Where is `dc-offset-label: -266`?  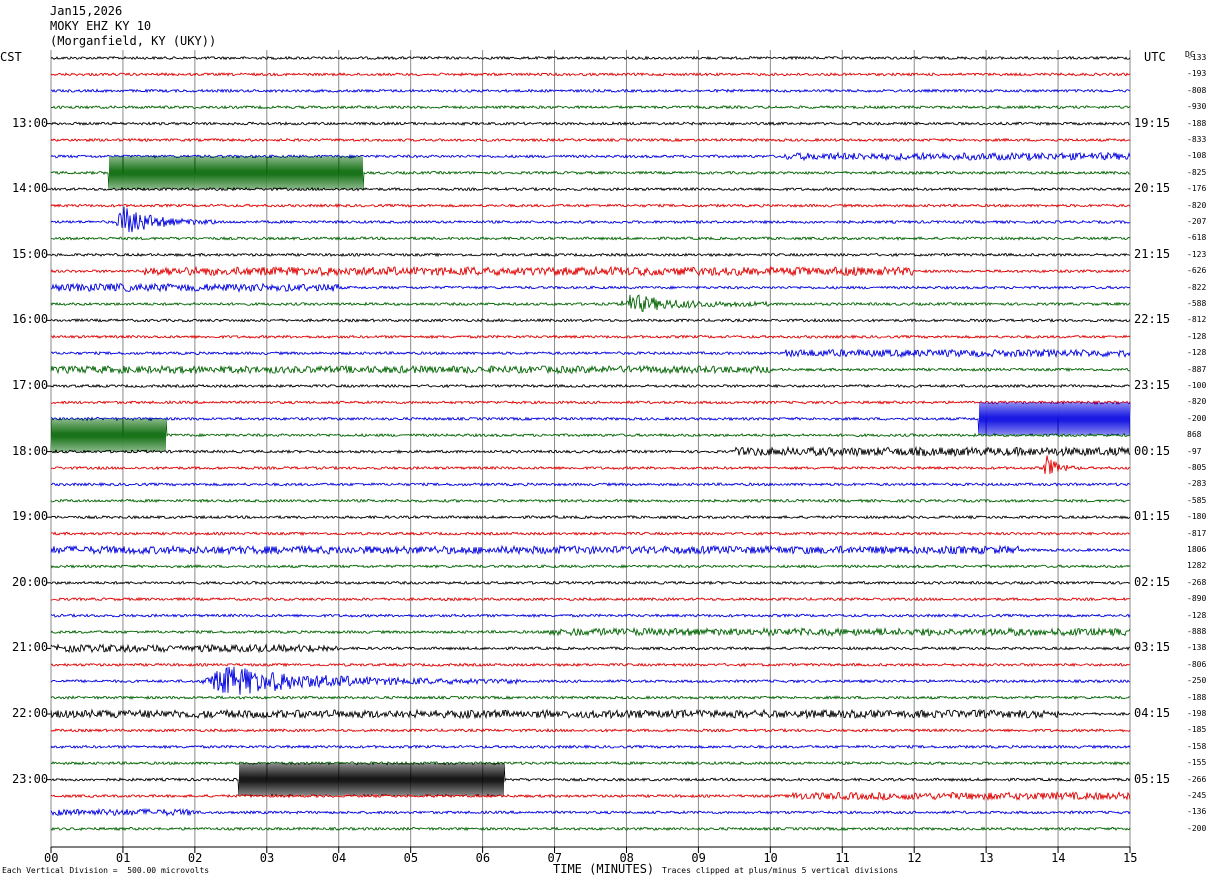 dc-offset-label: -266 is located at coordinates (1197, 779).